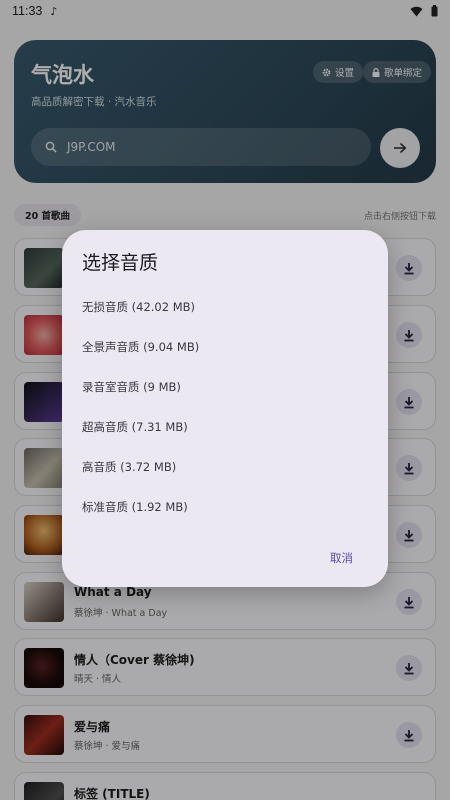 The width and height of the screenshot is (450, 800). What do you see at coordinates (120, 263) in the screenshot?
I see `dialog-title: 选择音质` at bounding box center [120, 263].